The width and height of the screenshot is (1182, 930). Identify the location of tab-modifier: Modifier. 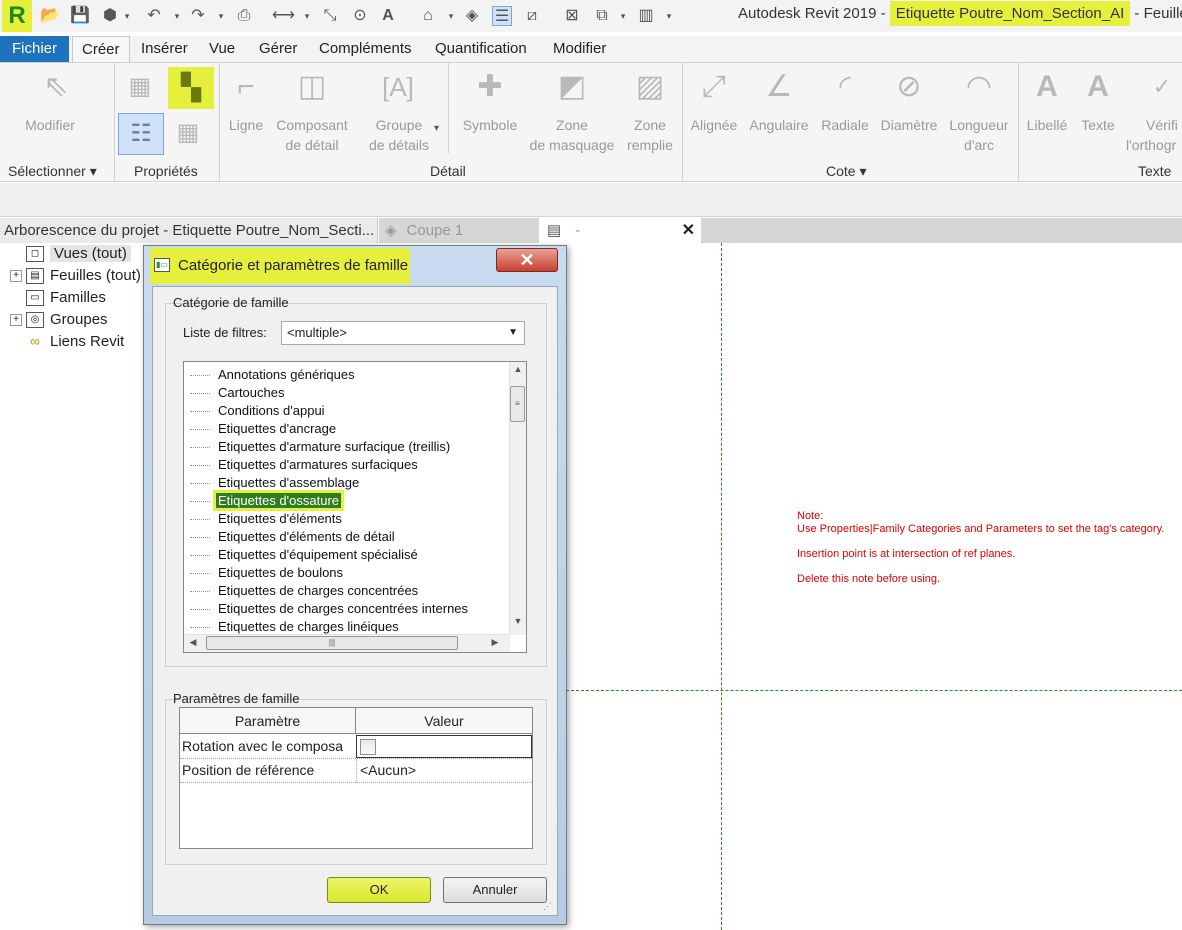
(579, 49).